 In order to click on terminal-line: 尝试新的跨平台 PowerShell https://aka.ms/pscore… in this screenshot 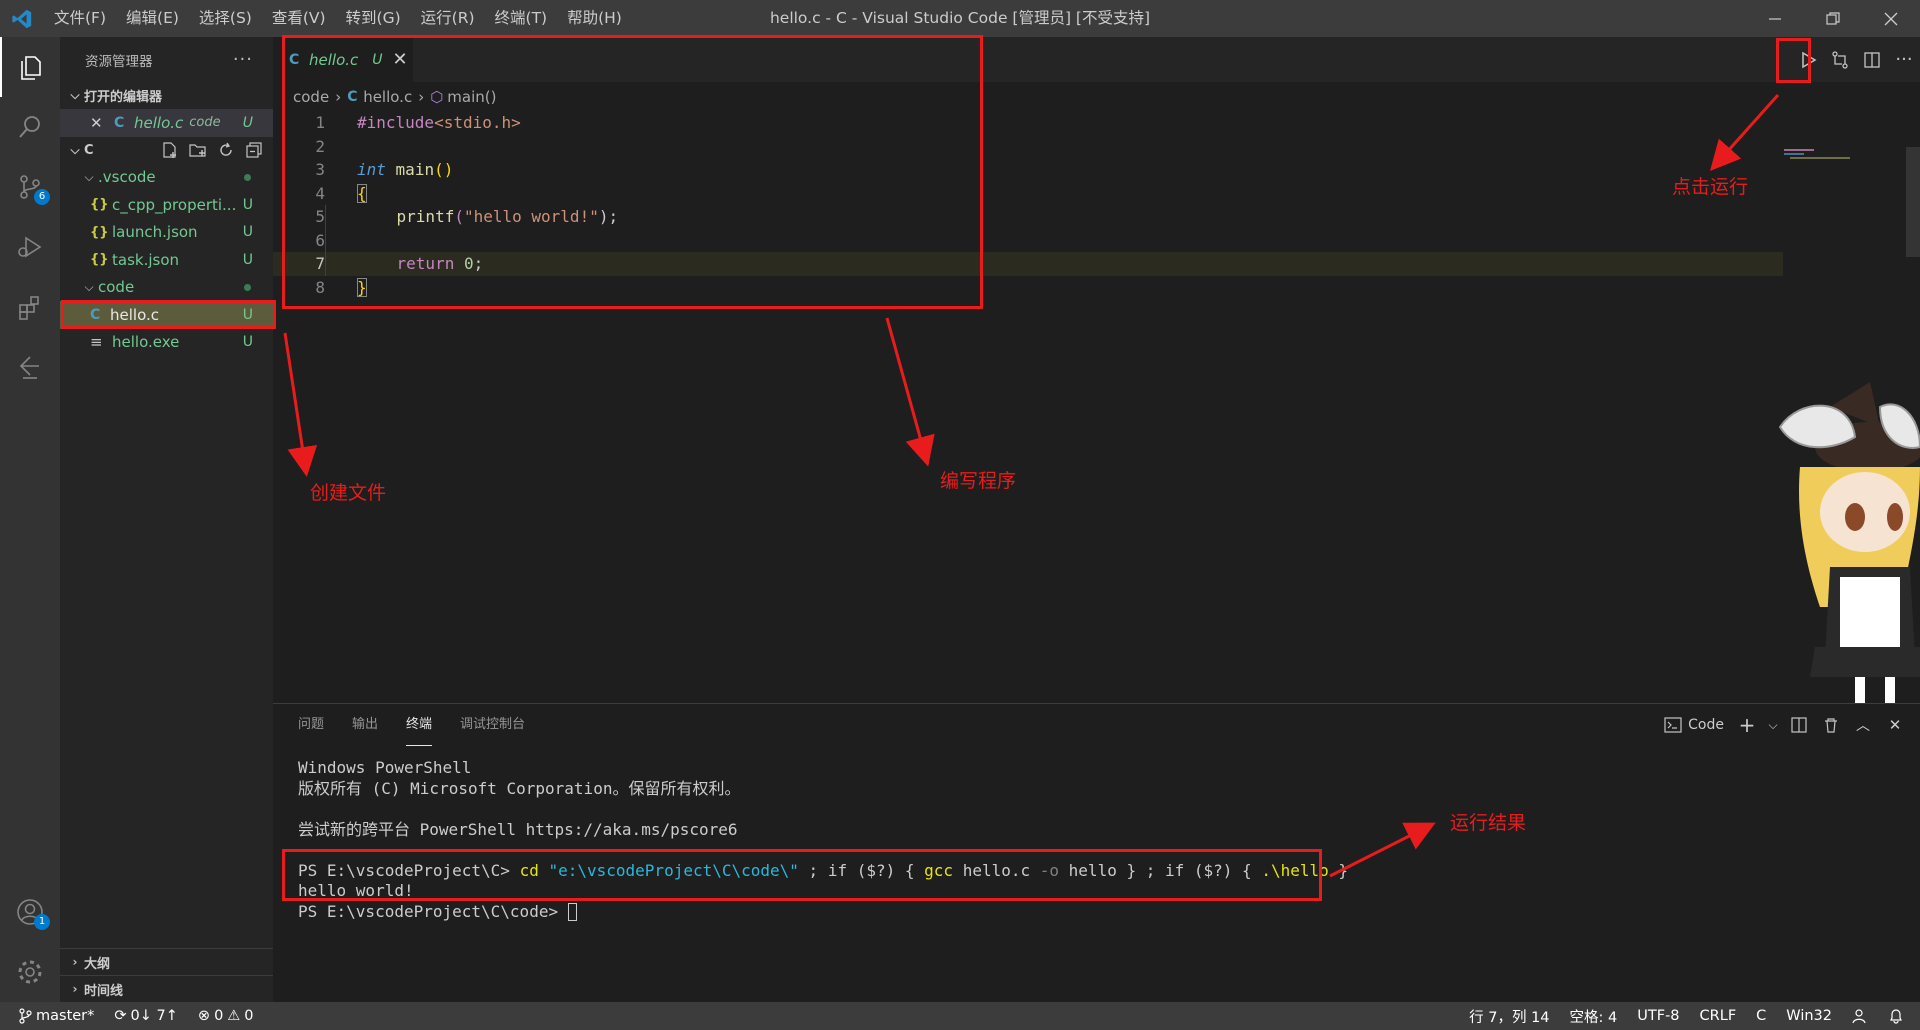, I will do `click(518, 829)`.